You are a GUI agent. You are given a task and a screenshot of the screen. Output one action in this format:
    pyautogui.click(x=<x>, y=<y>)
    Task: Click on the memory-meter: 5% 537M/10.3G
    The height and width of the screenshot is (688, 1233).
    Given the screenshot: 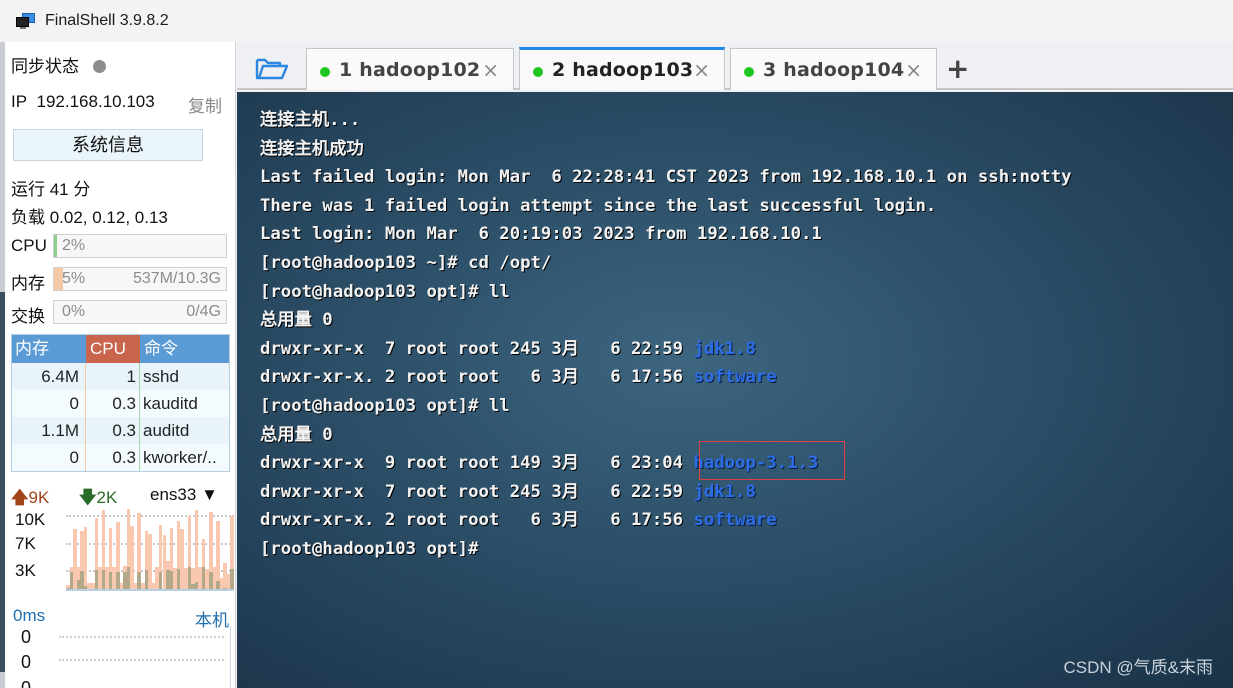 What is the action you would take?
    pyautogui.click(x=140, y=279)
    